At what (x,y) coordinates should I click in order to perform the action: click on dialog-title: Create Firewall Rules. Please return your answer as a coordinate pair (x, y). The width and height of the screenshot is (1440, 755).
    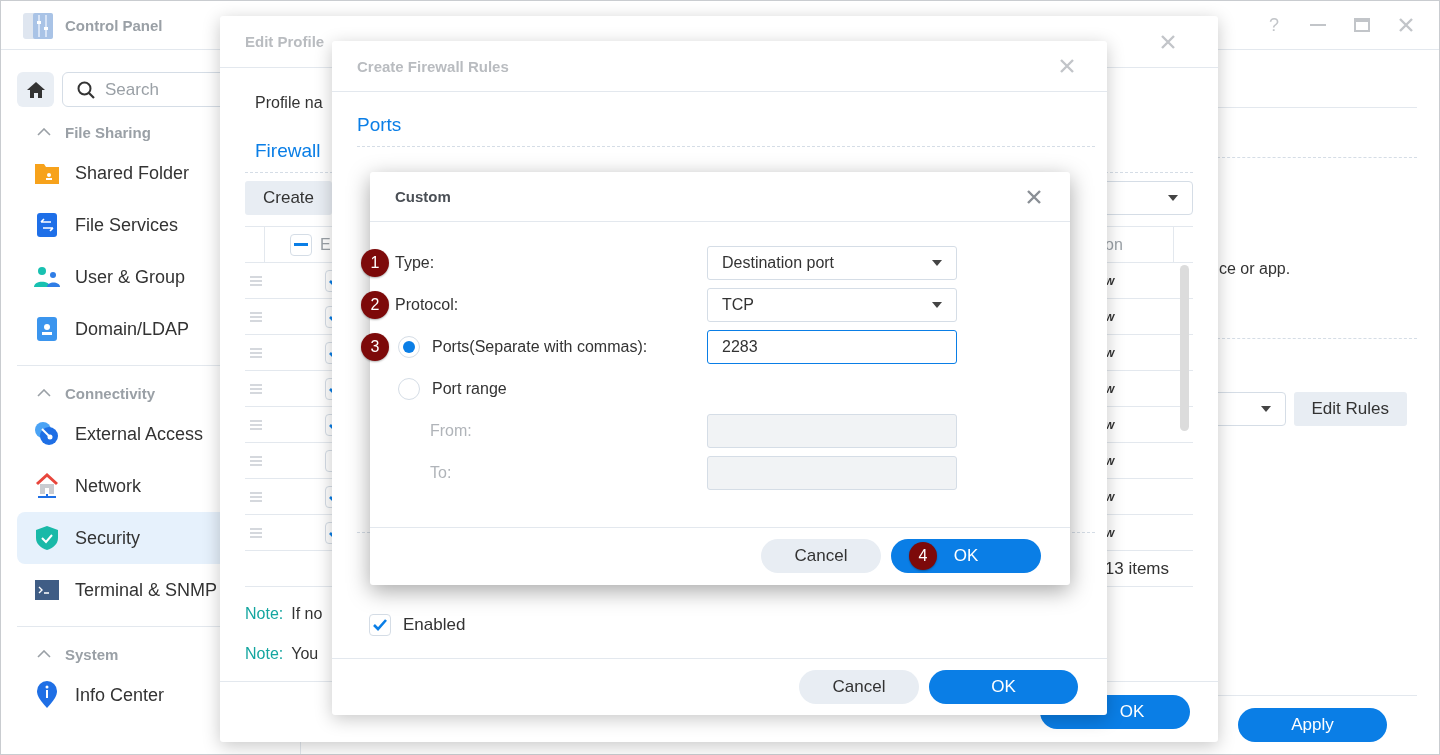
    Looking at the image, I should click on (433, 66).